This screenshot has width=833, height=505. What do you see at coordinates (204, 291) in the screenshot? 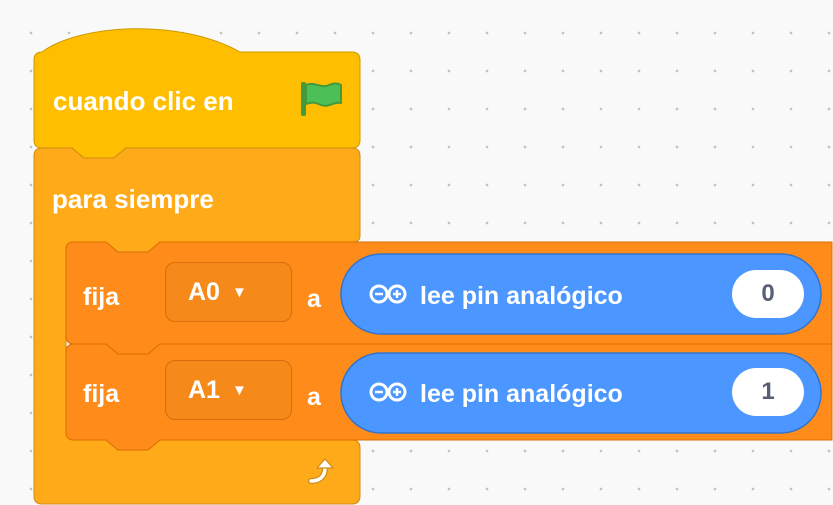
I see `variable-dropdown-1-value: A0` at bounding box center [204, 291].